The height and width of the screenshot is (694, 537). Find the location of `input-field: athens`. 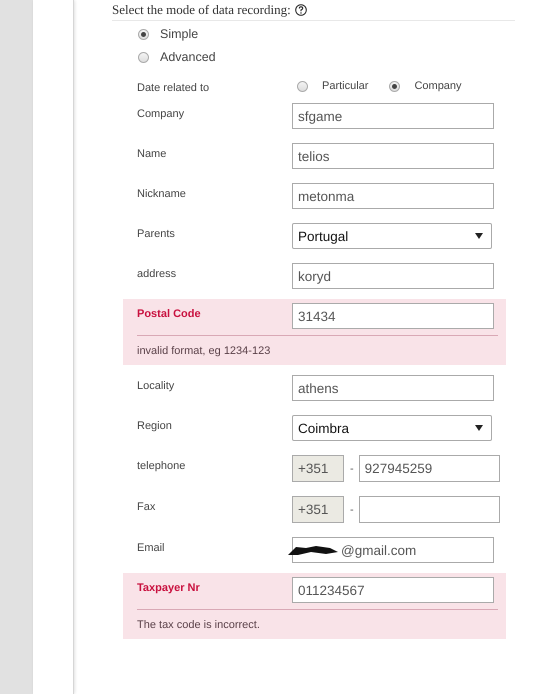

input-field: athens is located at coordinates (393, 388).